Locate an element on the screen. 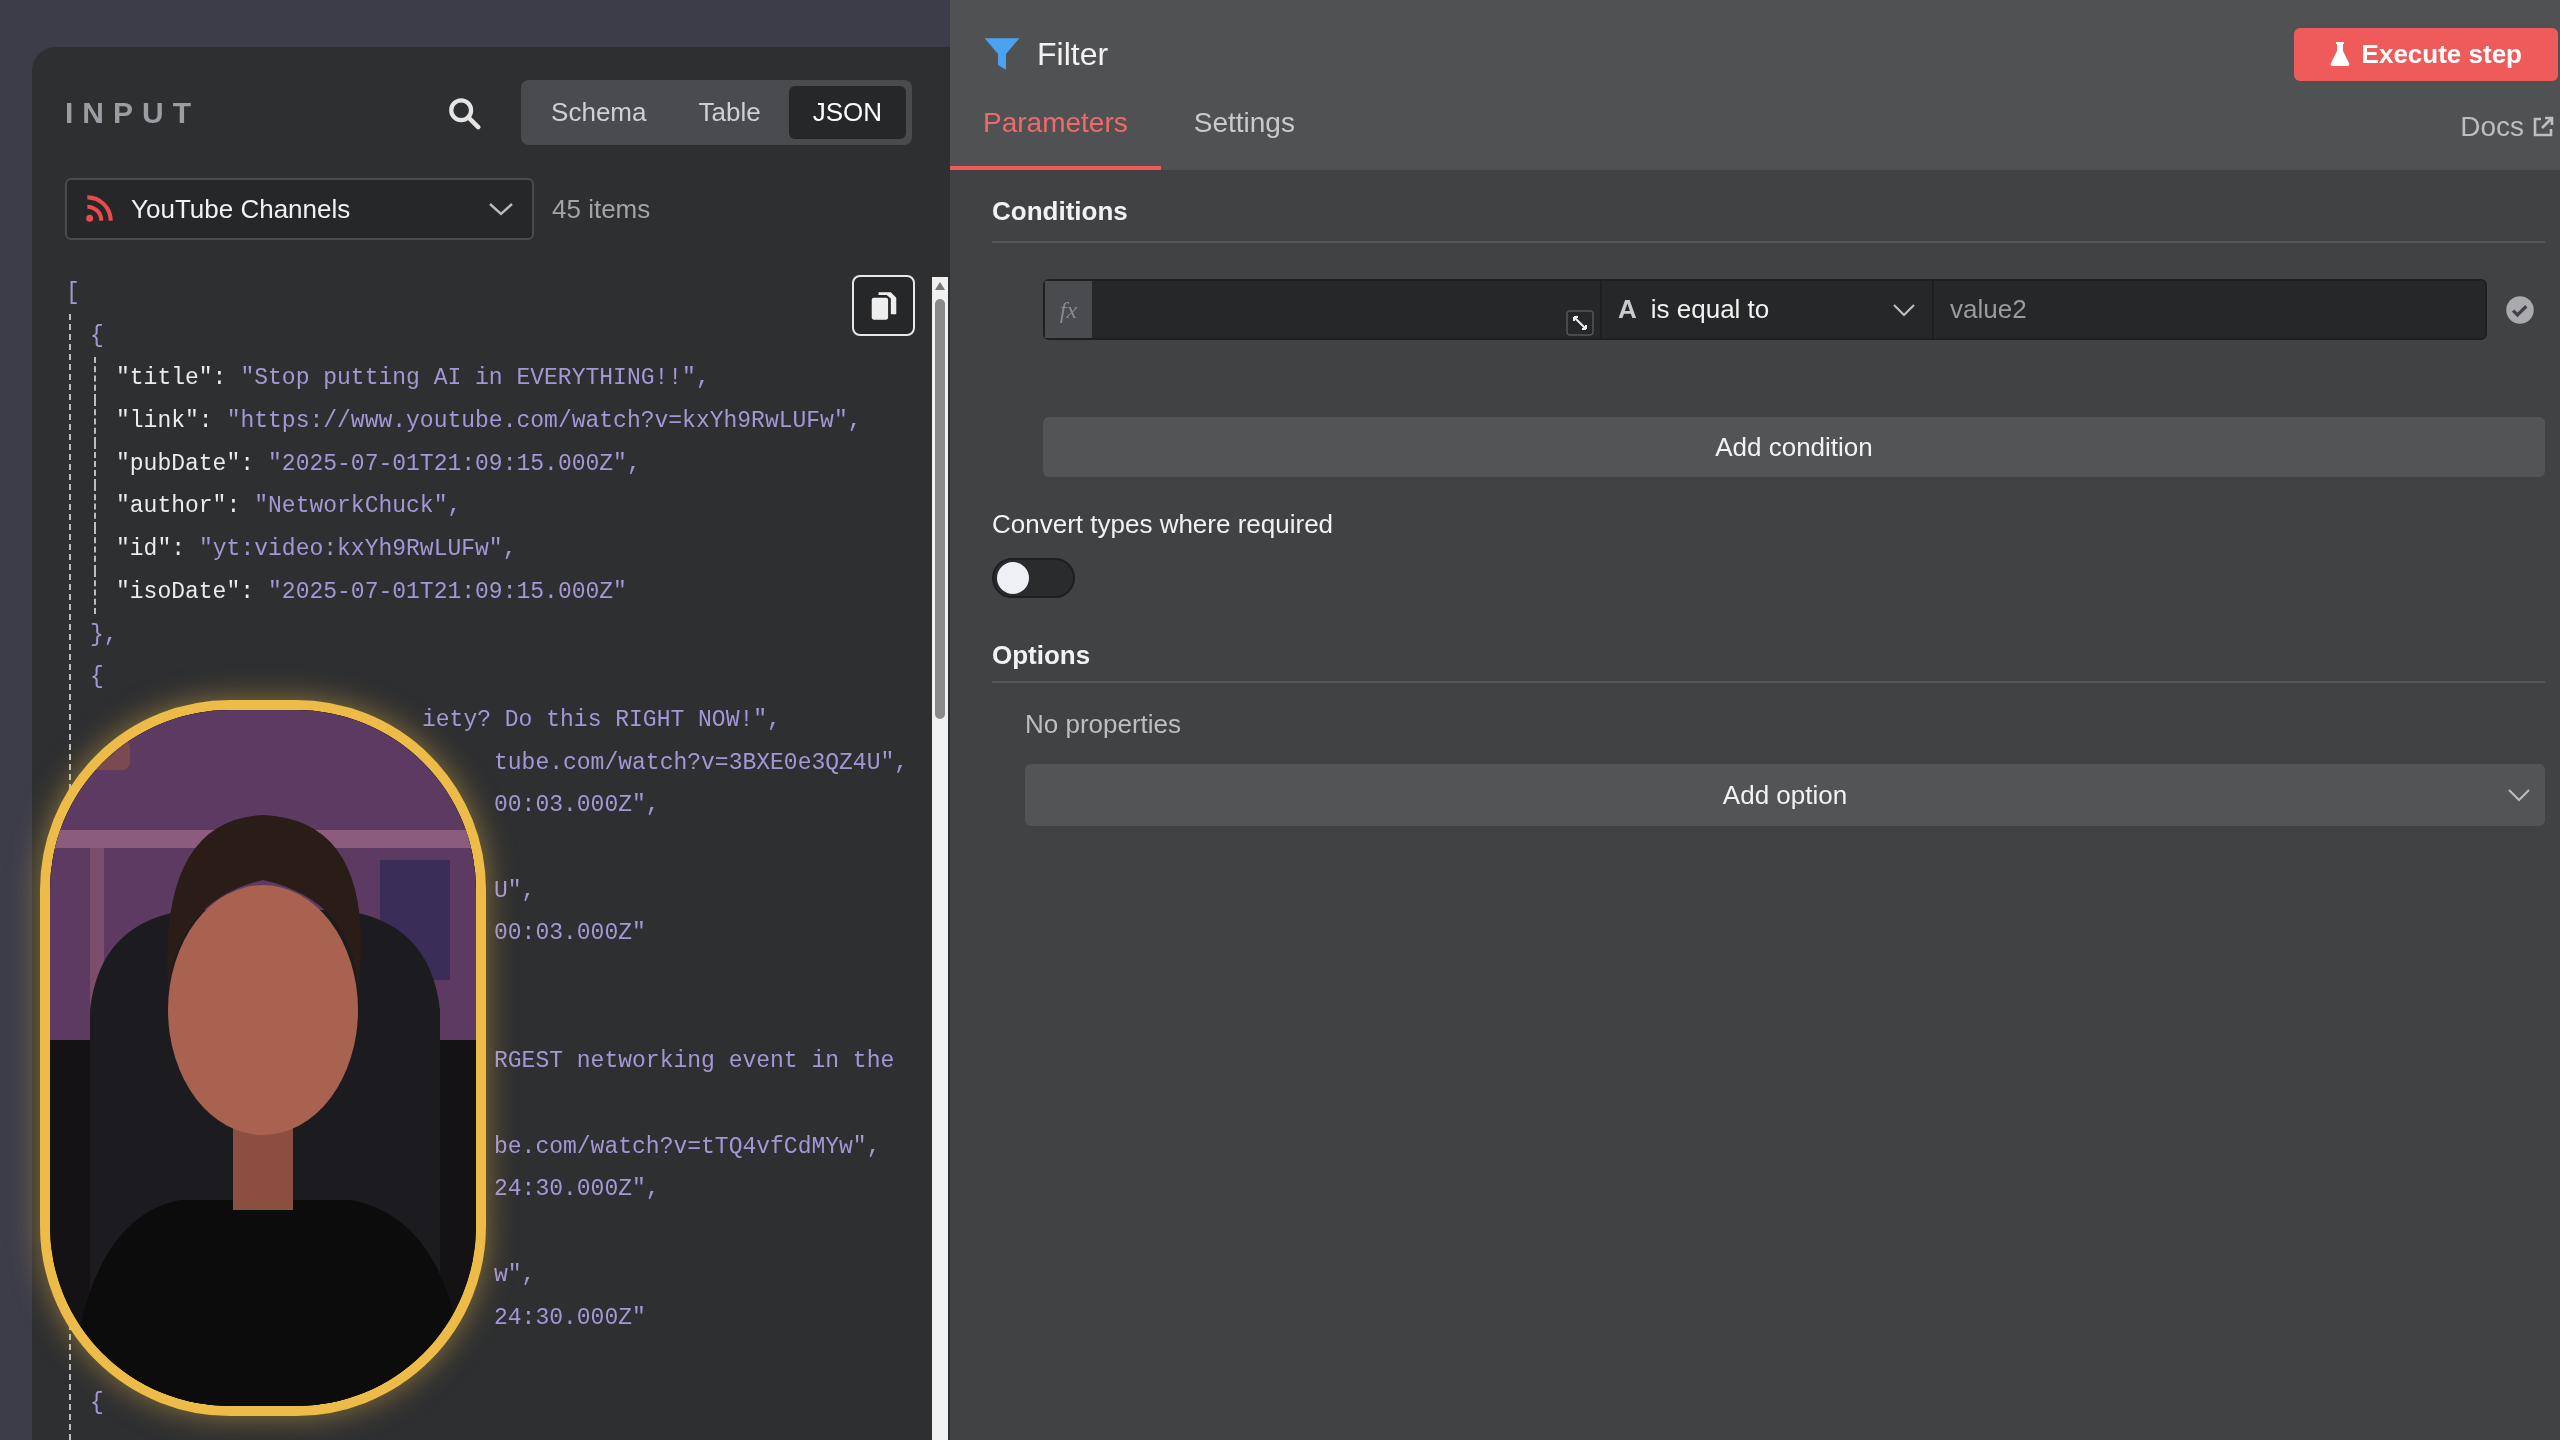 Image resolution: width=2560 pixels, height=1440 pixels. json-value: "https://www.youtube.com/watch?v=kxYh9RwLUFw", is located at coordinates (544, 421).